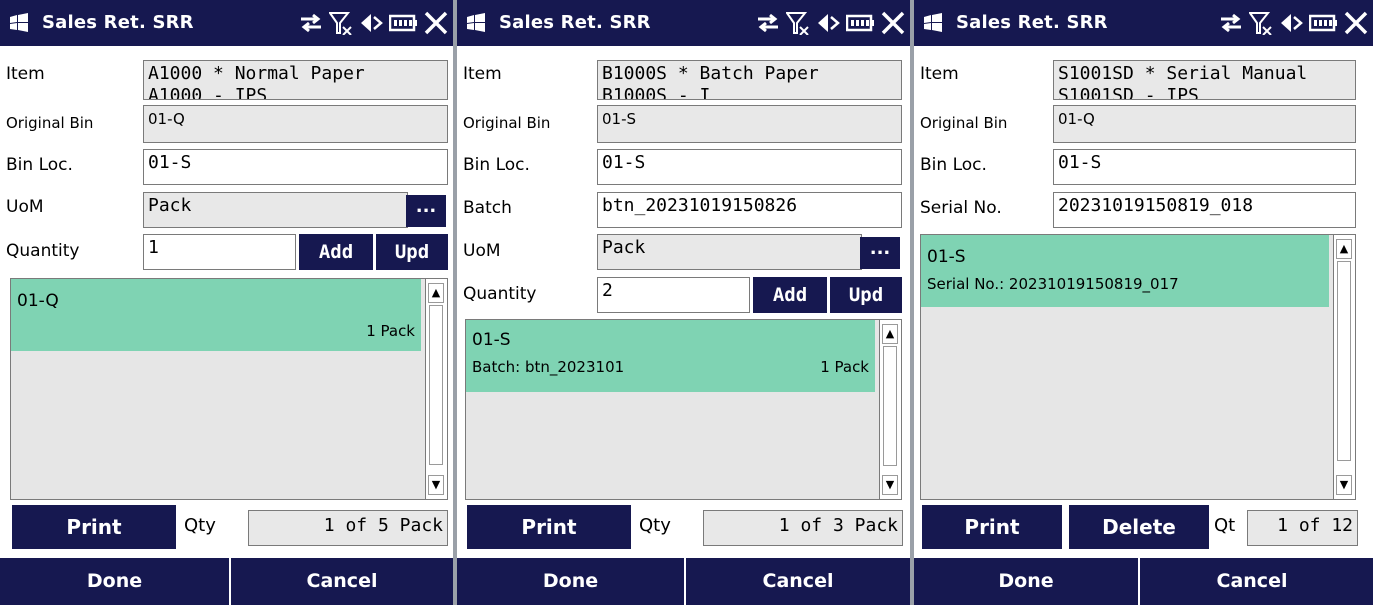  I want to click on serial-input: 20231019150819_018, so click(1204, 210).